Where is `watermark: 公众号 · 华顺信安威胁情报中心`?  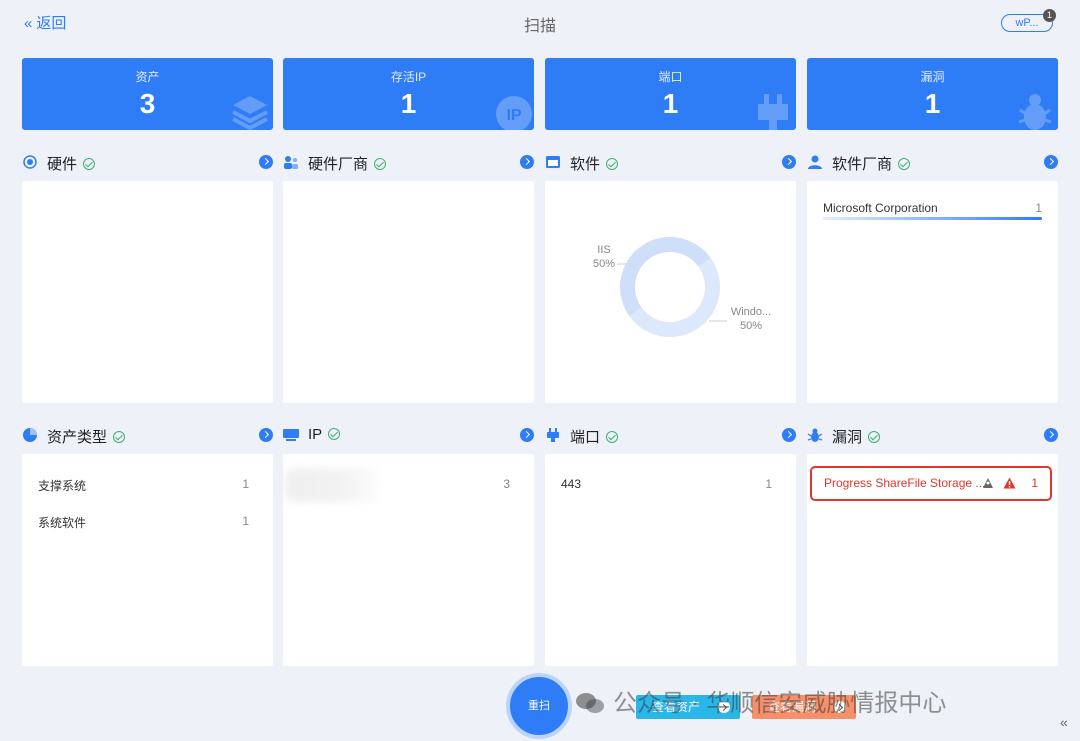 watermark: 公众号 · 华顺信安威胁情报中心 is located at coordinates (760, 700).